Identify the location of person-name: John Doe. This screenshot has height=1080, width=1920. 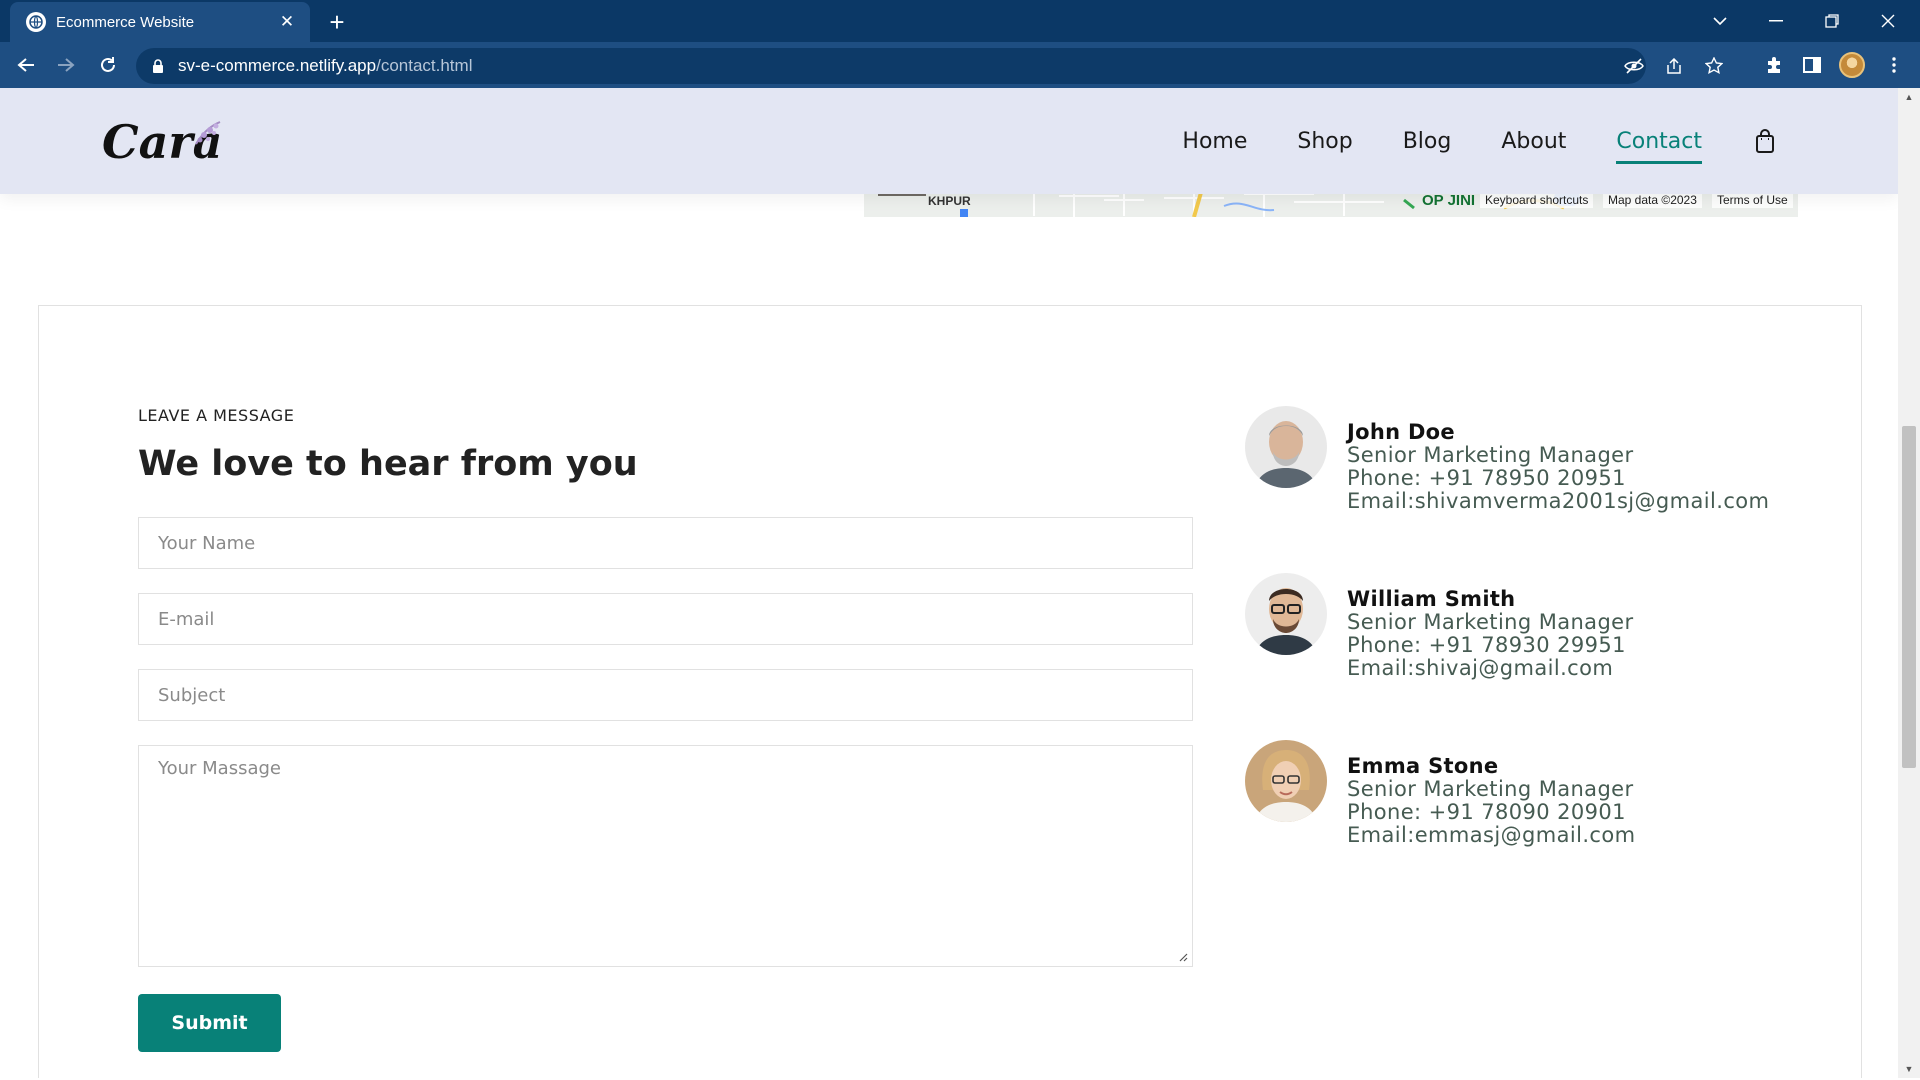
(1401, 432).